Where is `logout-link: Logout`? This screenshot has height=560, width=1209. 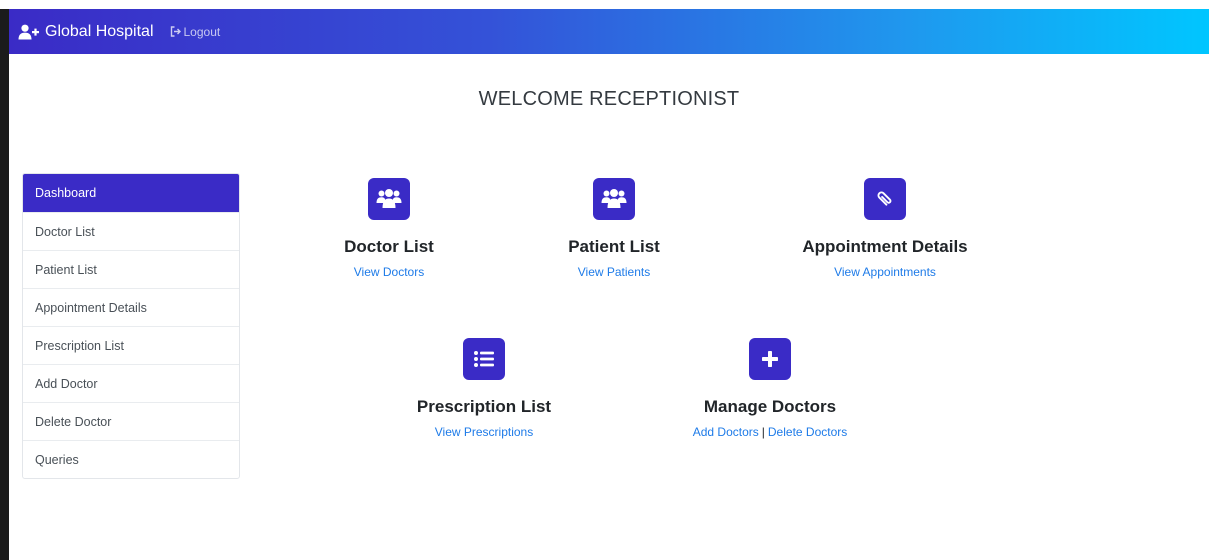
logout-link: Logout is located at coordinates (195, 31).